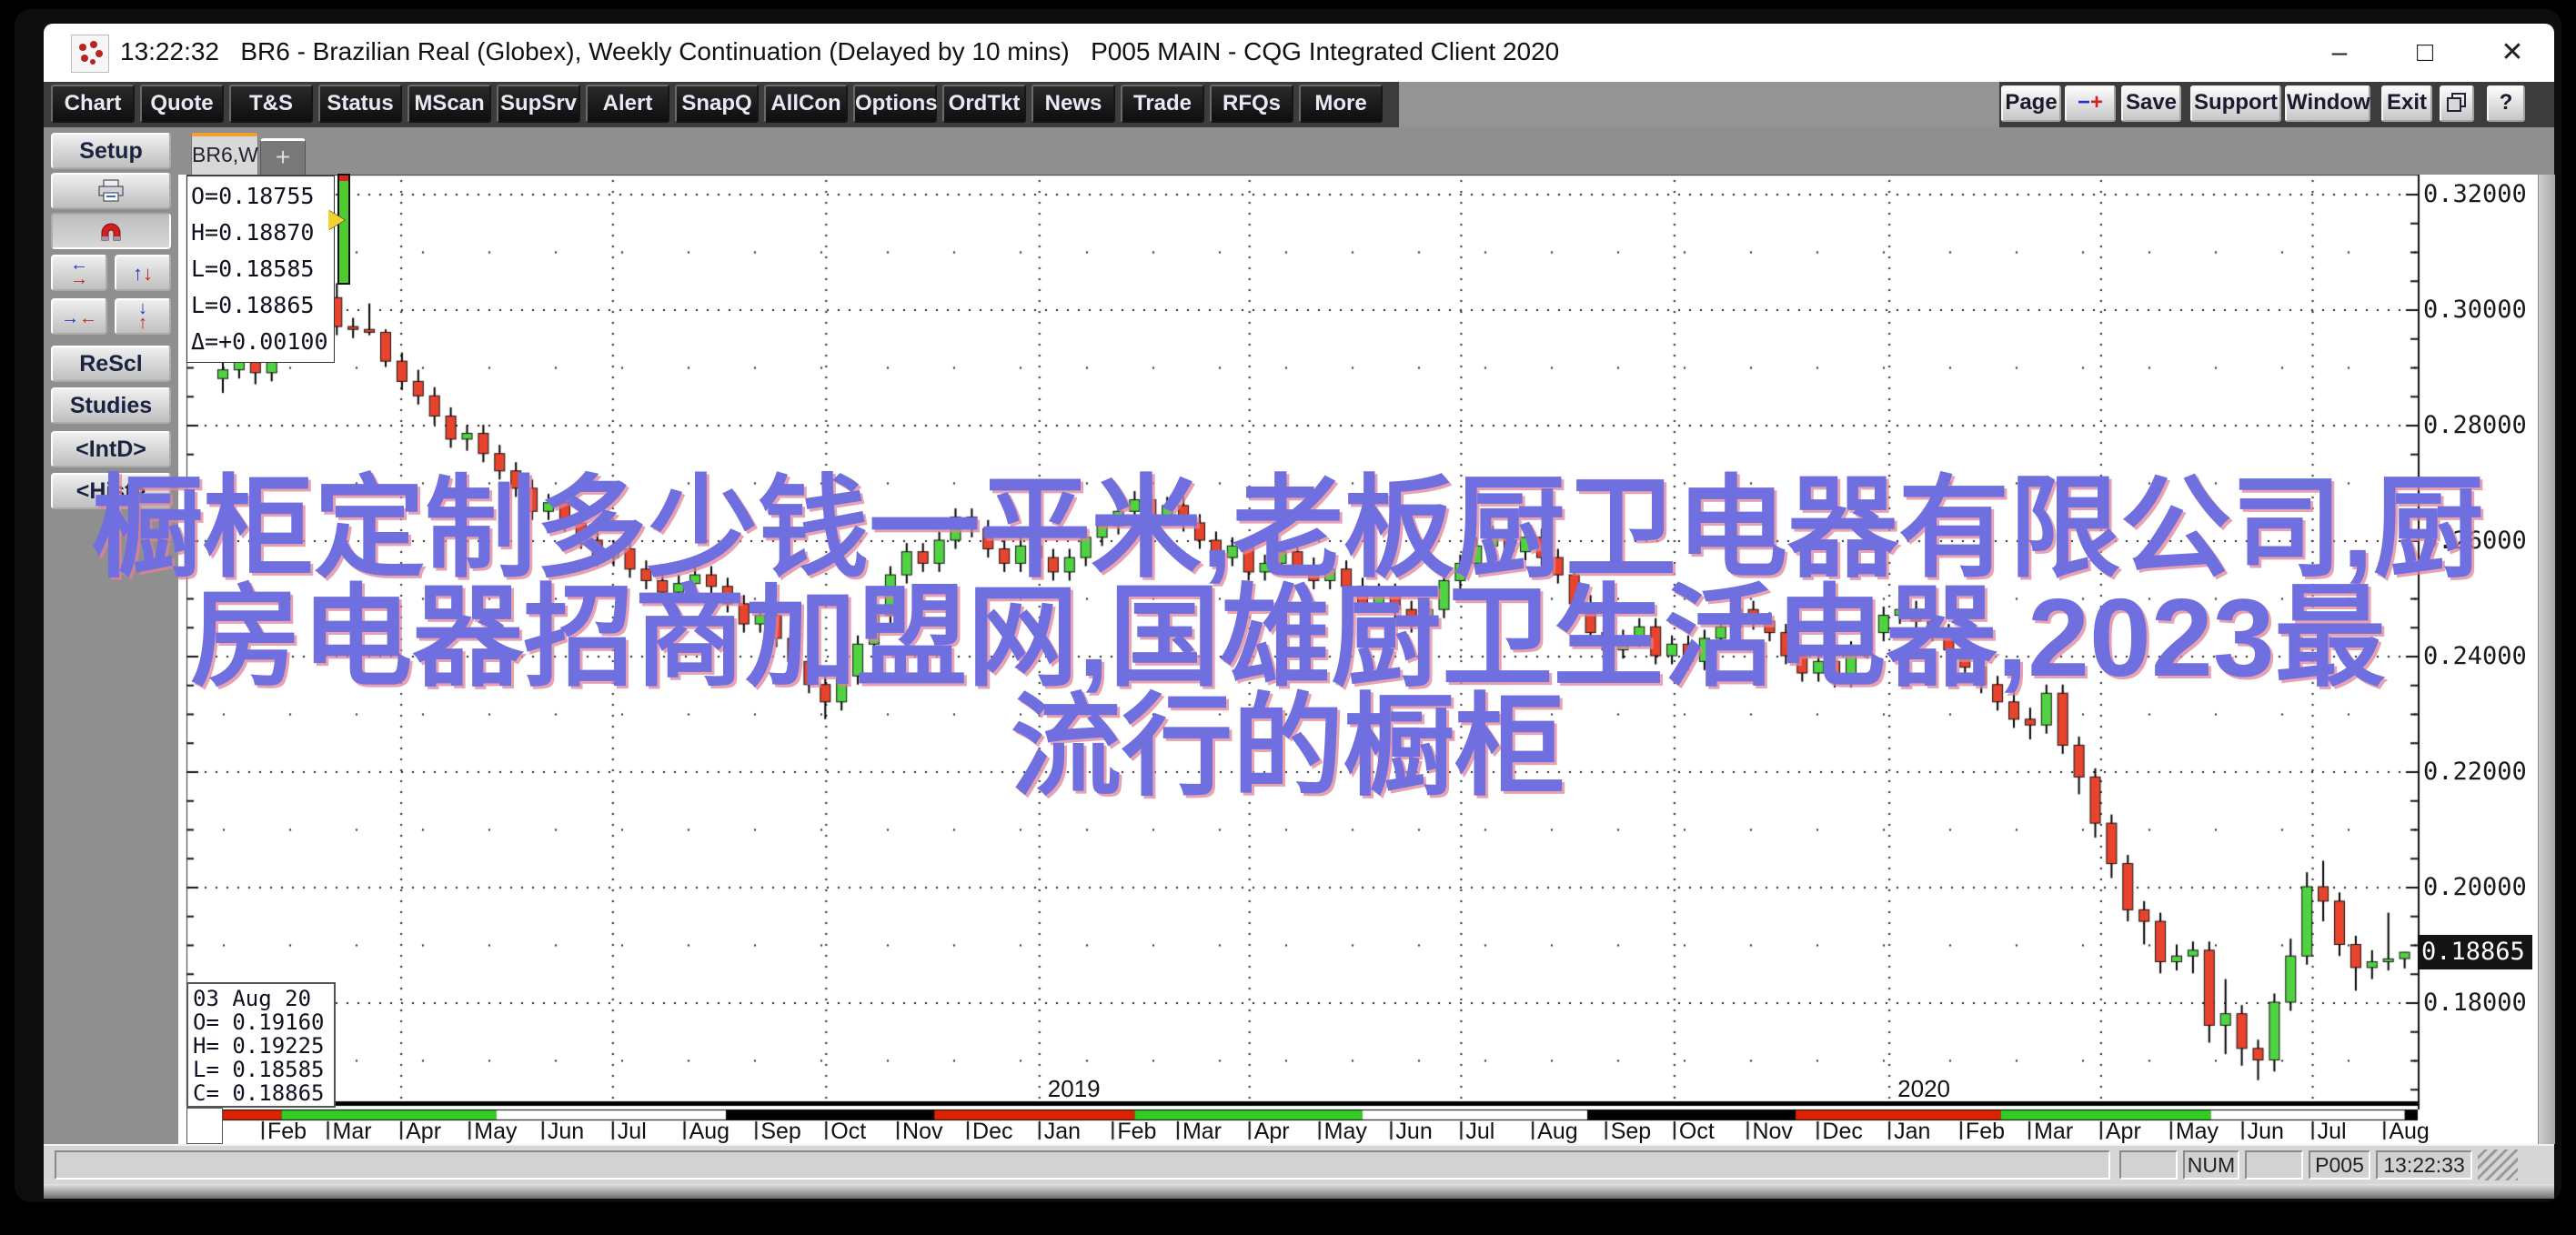 This screenshot has height=1235, width=2576. I want to click on zoom-in-icon: +, so click(2096, 102).